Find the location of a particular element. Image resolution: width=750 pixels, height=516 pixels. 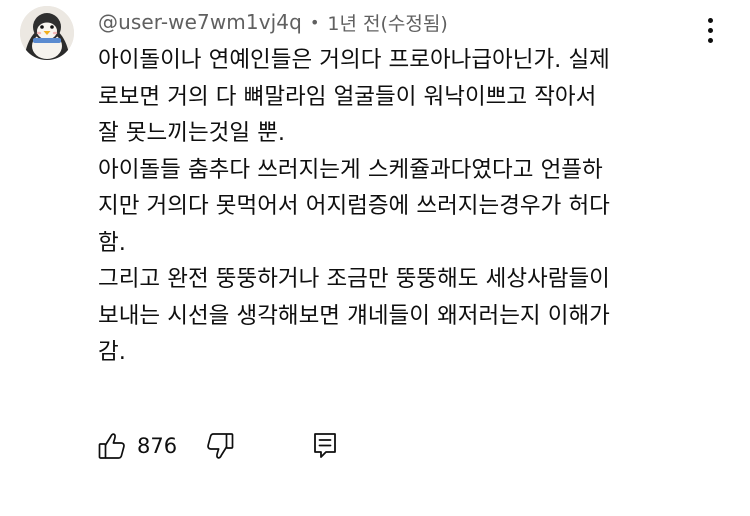

comment-line: 그리고 완전 뚱뚱하거나 조금만 뚱뚱해도 세상사람들이 is located at coordinates (354, 279).